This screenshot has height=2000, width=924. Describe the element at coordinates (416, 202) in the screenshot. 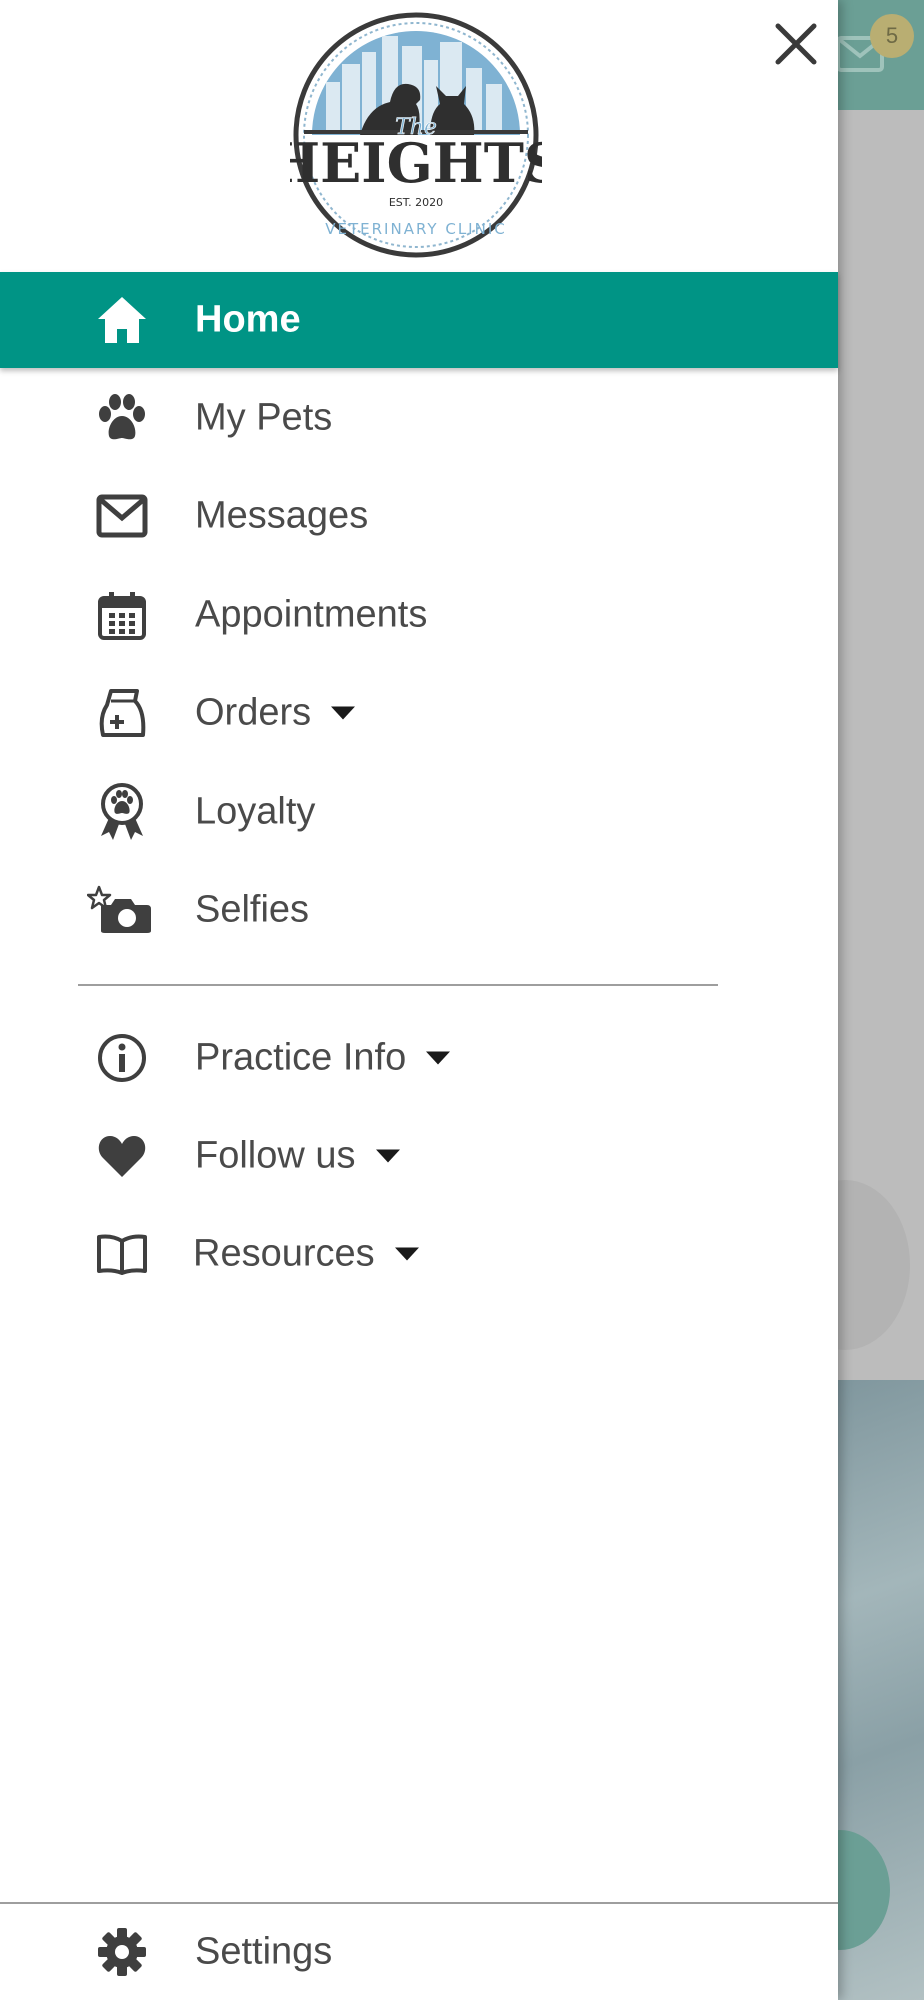

I see `logo-est: EST. 2020` at that location.